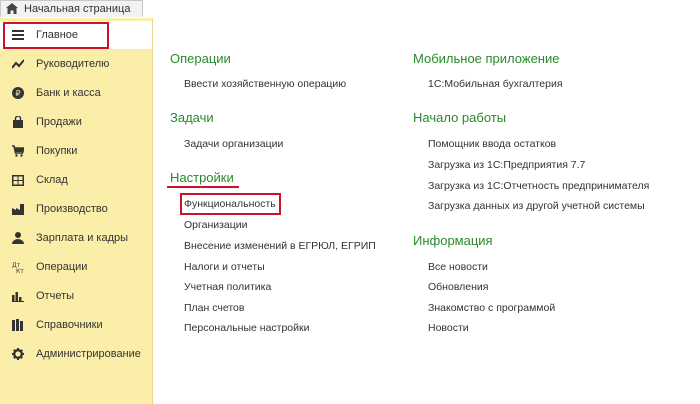  Describe the element at coordinates (76, 180) in the screenshot. I see `sidebar-item-warehouse: Склад` at that location.